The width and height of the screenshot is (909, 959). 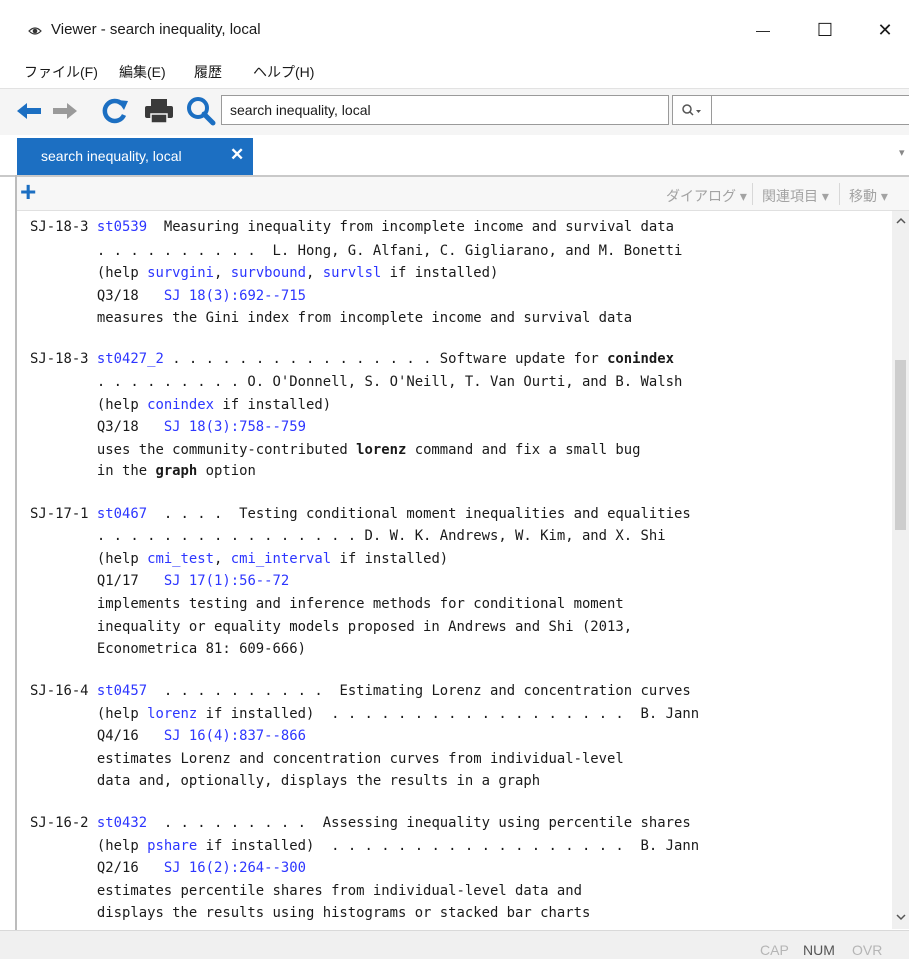 What do you see at coordinates (283, 72) in the screenshot?
I see `menu-help: ヘルプ(H)` at bounding box center [283, 72].